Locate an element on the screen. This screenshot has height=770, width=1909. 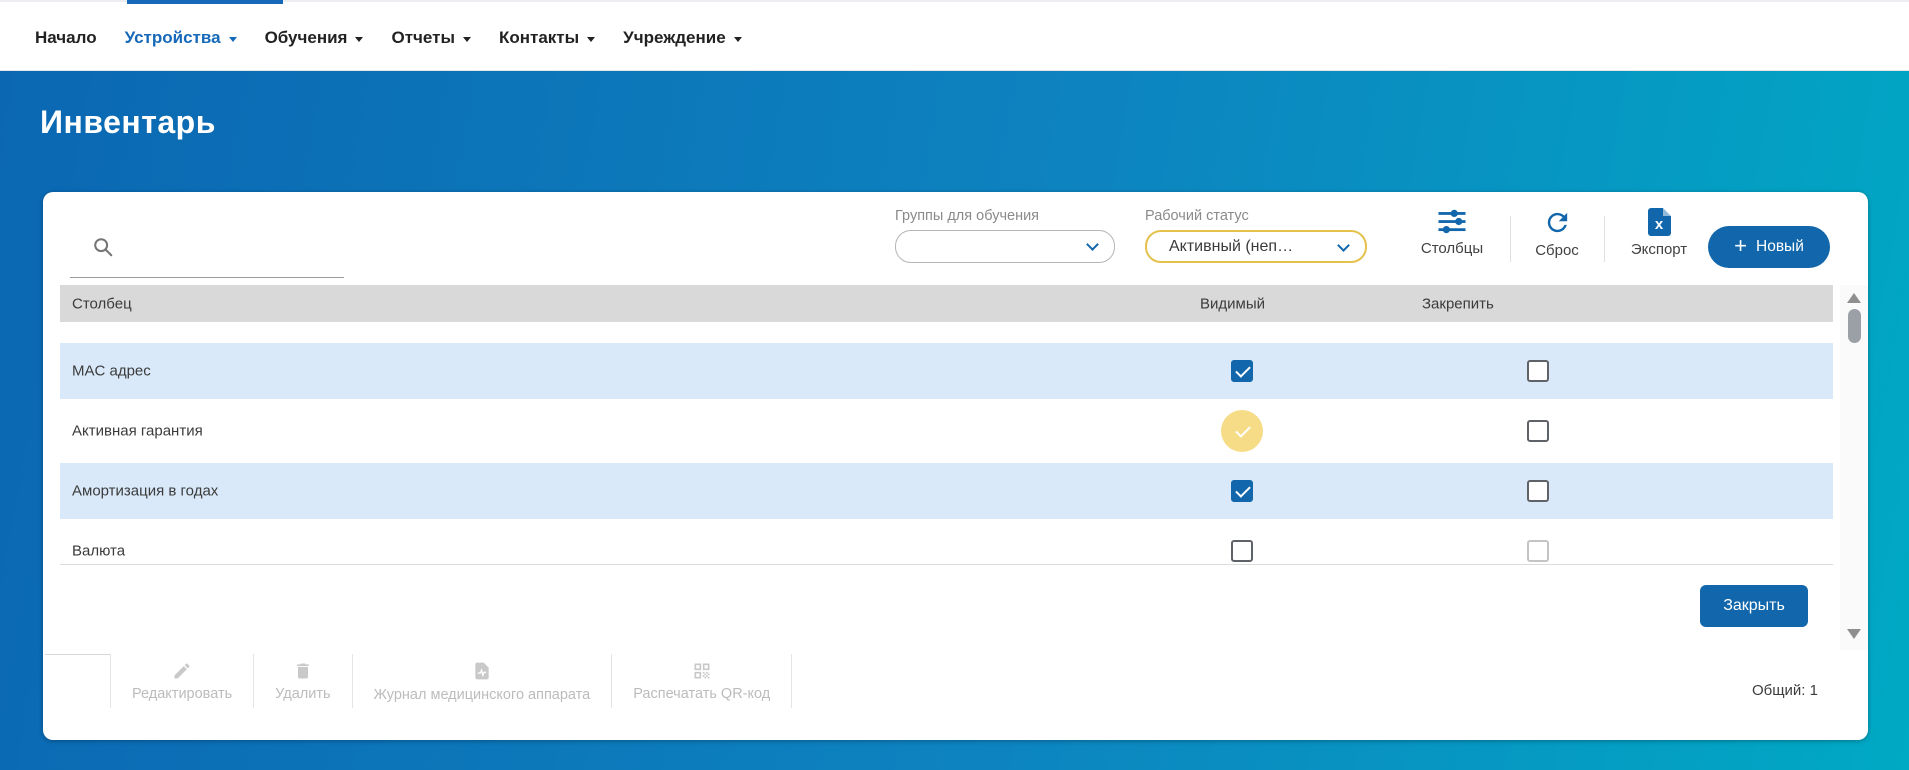
refresh-icon is located at coordinates (1557, 222).